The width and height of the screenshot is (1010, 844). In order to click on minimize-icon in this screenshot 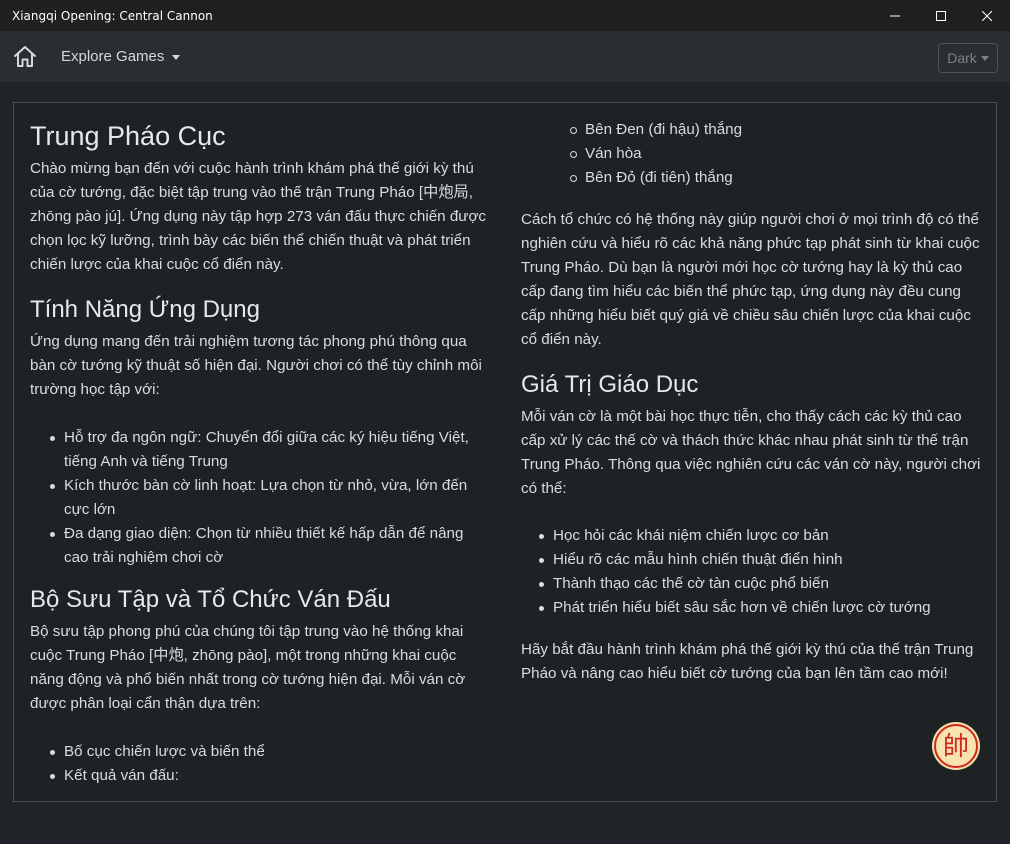, I will do `click(895, 15)`.